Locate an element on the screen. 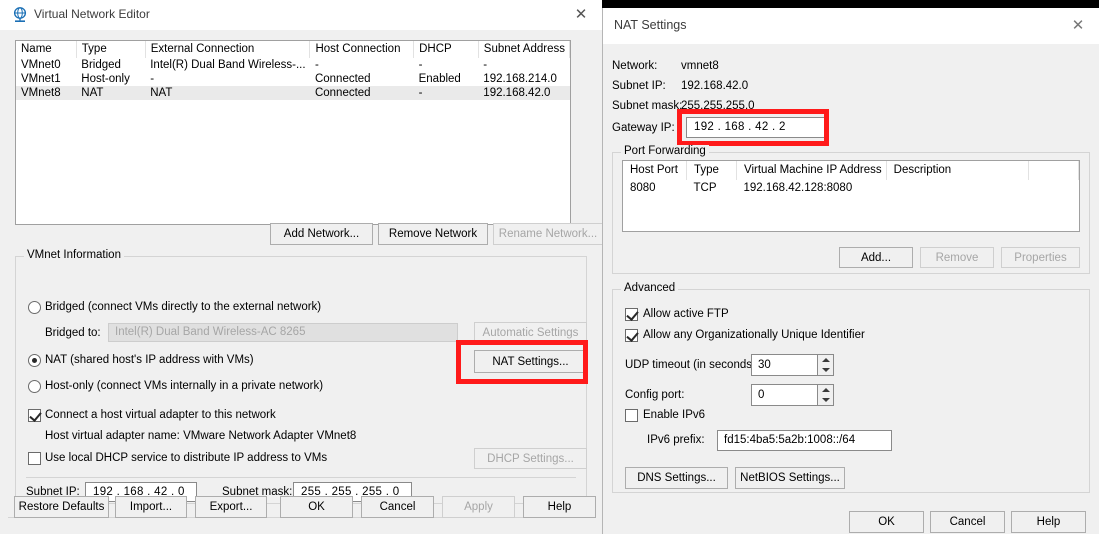  gateway-ip-field-highlight is located at coordinates (753, 127).